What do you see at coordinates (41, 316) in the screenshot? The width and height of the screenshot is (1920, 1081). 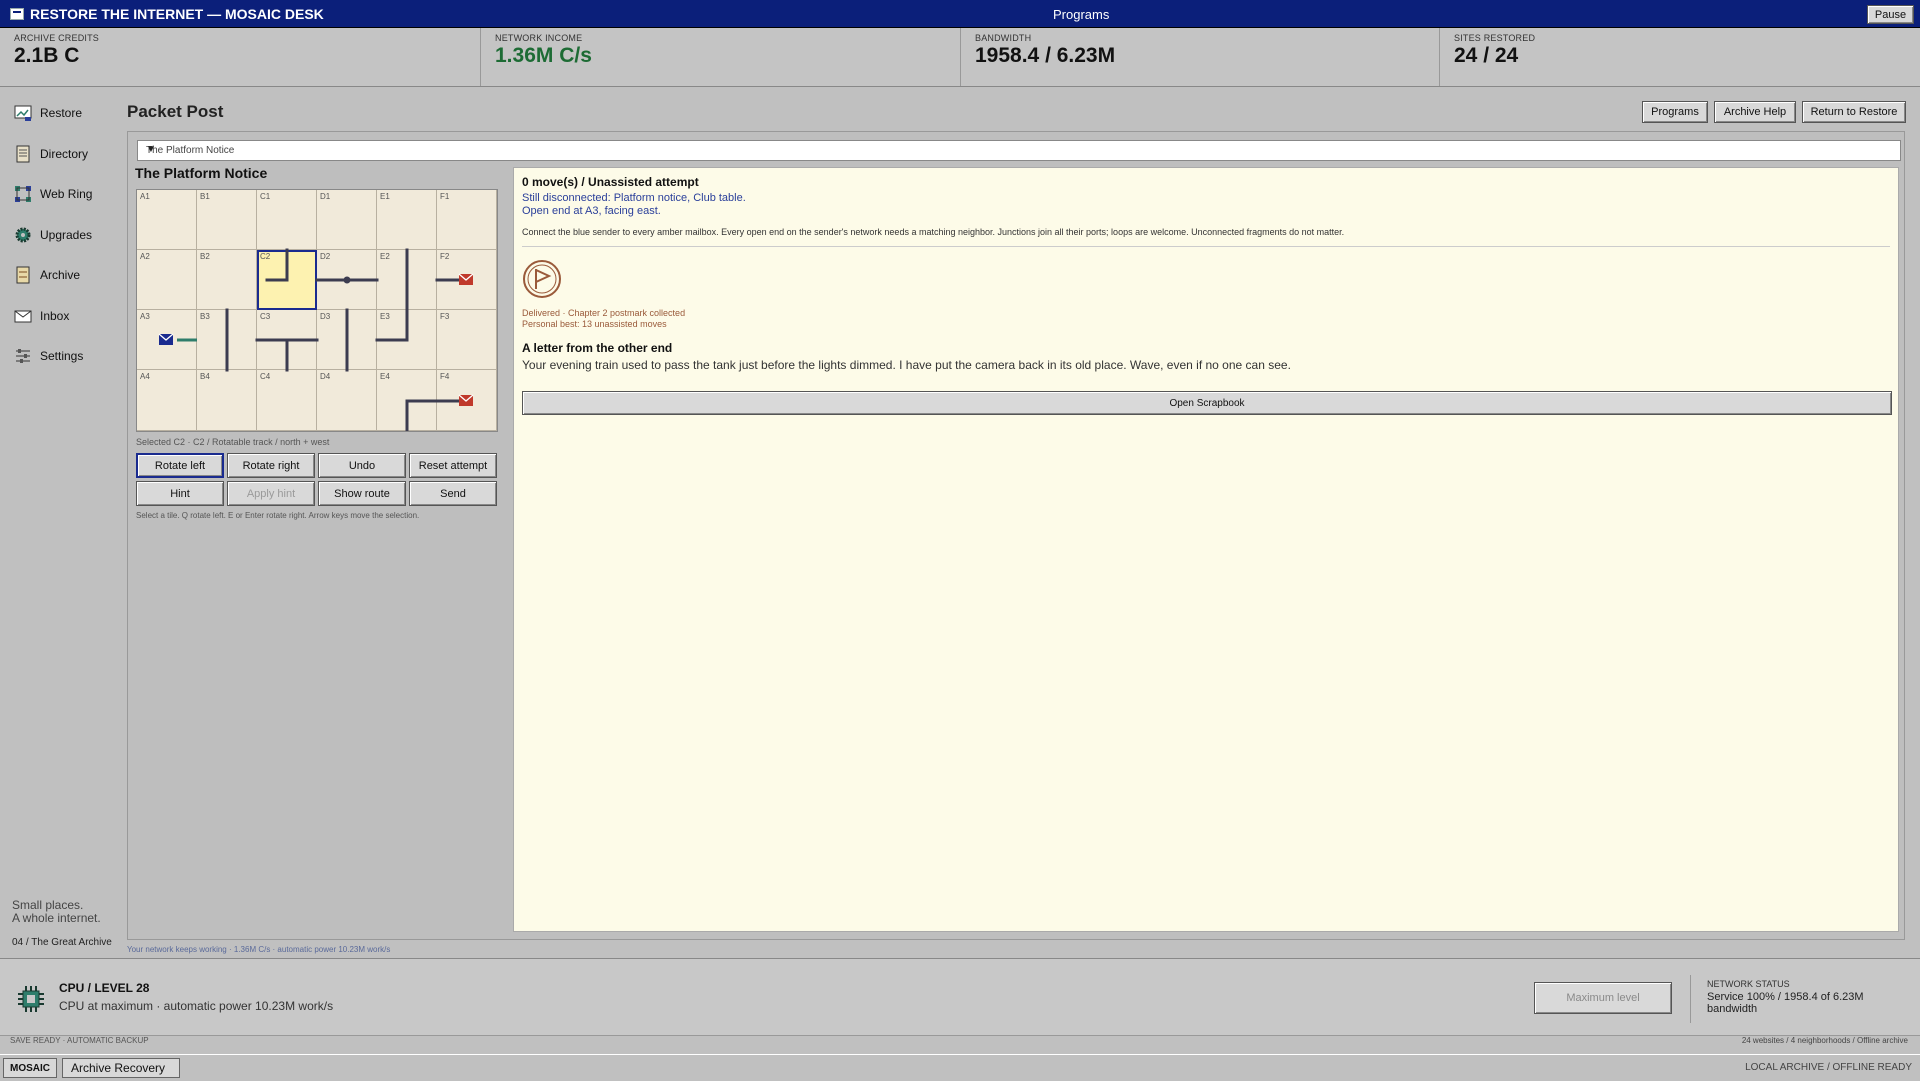 I see `sidebar-item-inbox: Inbox` at bounding box center [41, 316].